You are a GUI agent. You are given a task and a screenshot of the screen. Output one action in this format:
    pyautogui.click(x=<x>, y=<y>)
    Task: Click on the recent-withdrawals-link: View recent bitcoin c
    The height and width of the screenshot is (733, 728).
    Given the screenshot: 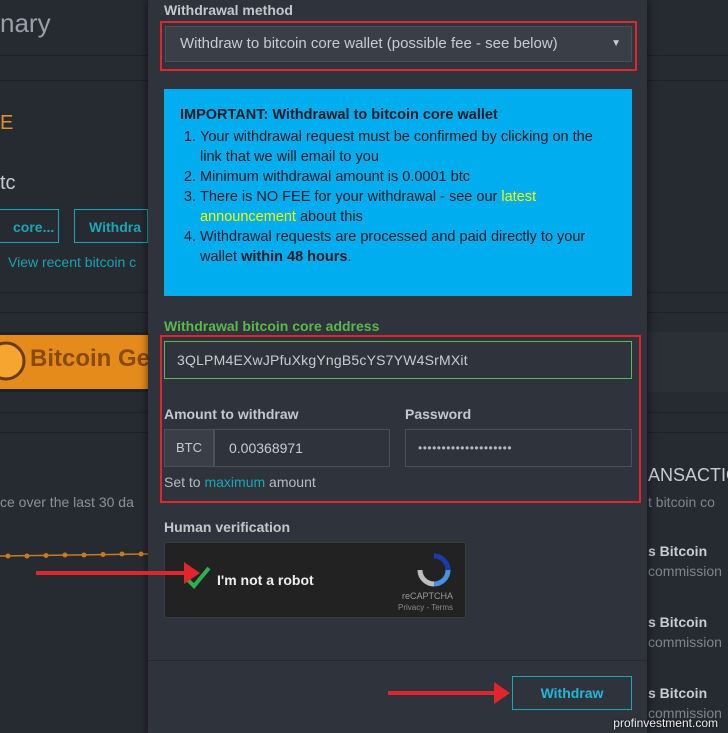 What is the action you would take?
    pyautogui.click(x=72, y=262)
    